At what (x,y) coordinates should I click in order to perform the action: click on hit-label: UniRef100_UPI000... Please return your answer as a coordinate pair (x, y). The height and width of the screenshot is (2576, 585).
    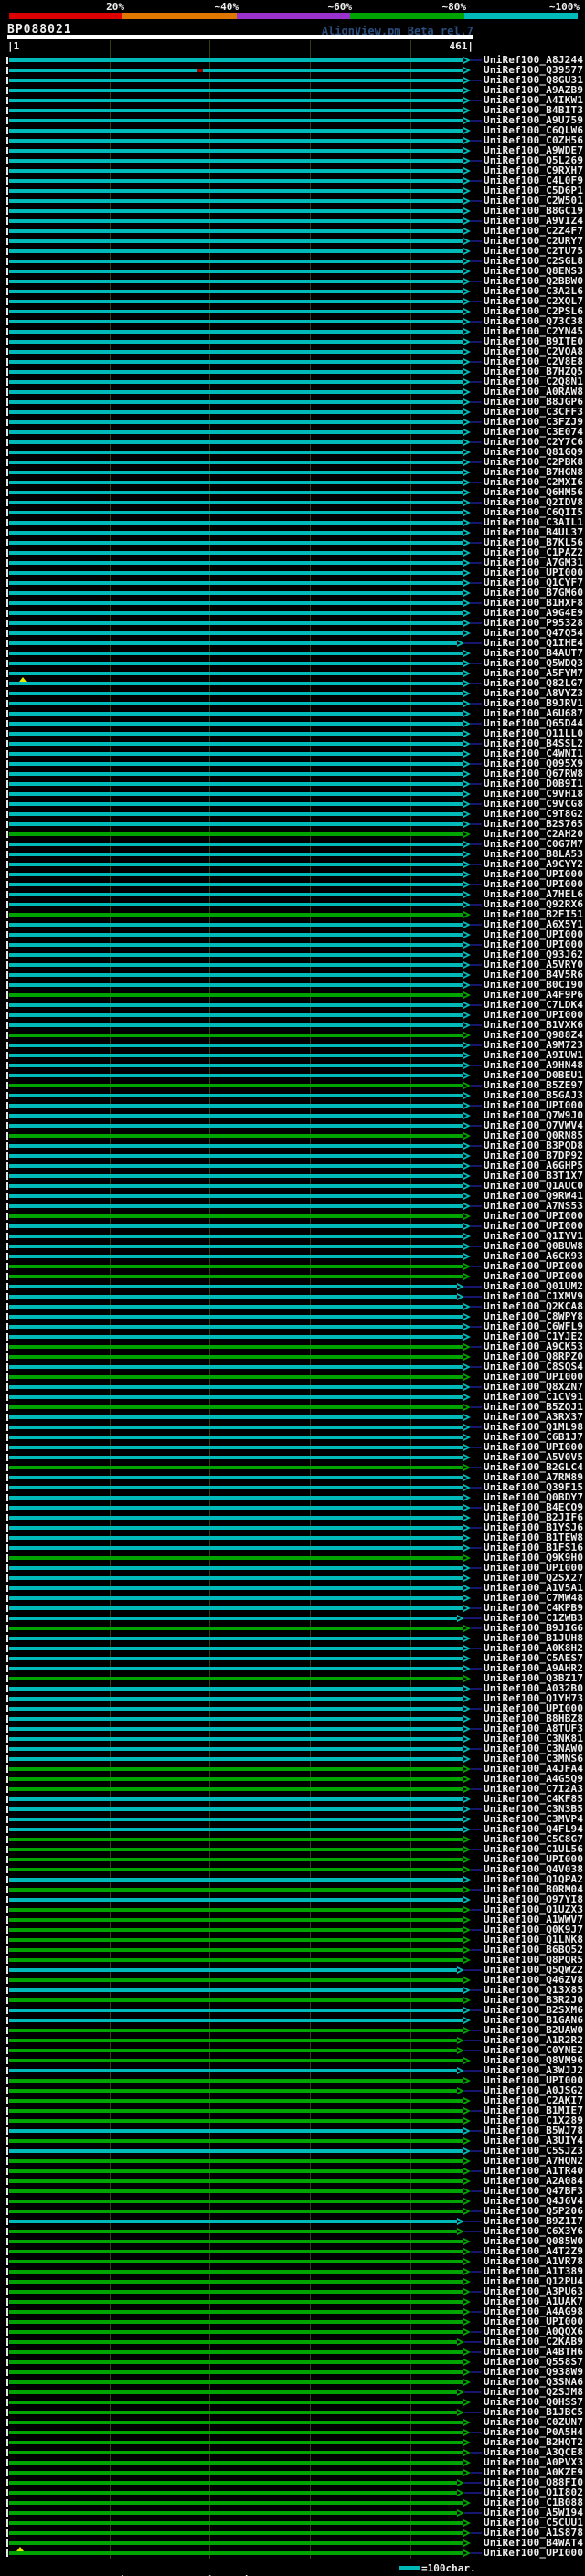
    Looking at the image, I should click on (535, 2553).